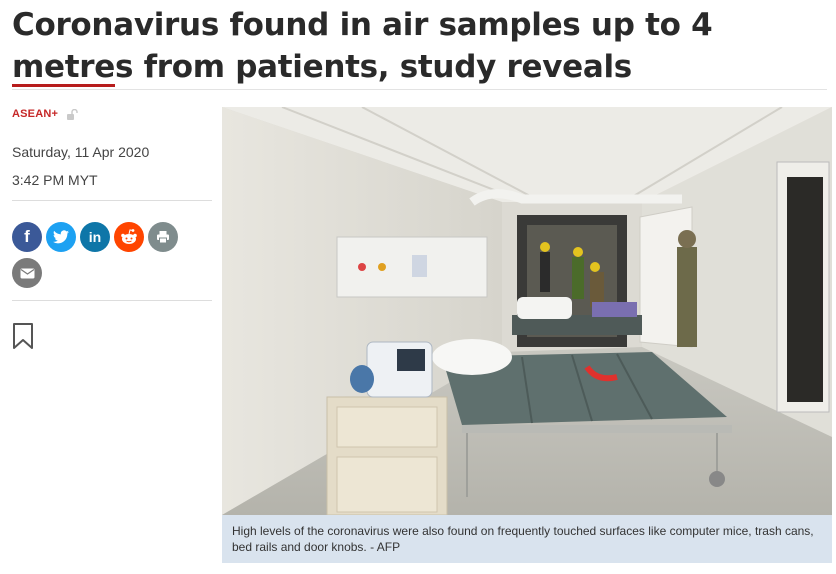 This screenshot has width=836, height=574. What do you see at coordinates (81, 152) in the screenshot?
I see `publish-date: Saturday, 11 Apr 2020` at bounding box center [81, 152].